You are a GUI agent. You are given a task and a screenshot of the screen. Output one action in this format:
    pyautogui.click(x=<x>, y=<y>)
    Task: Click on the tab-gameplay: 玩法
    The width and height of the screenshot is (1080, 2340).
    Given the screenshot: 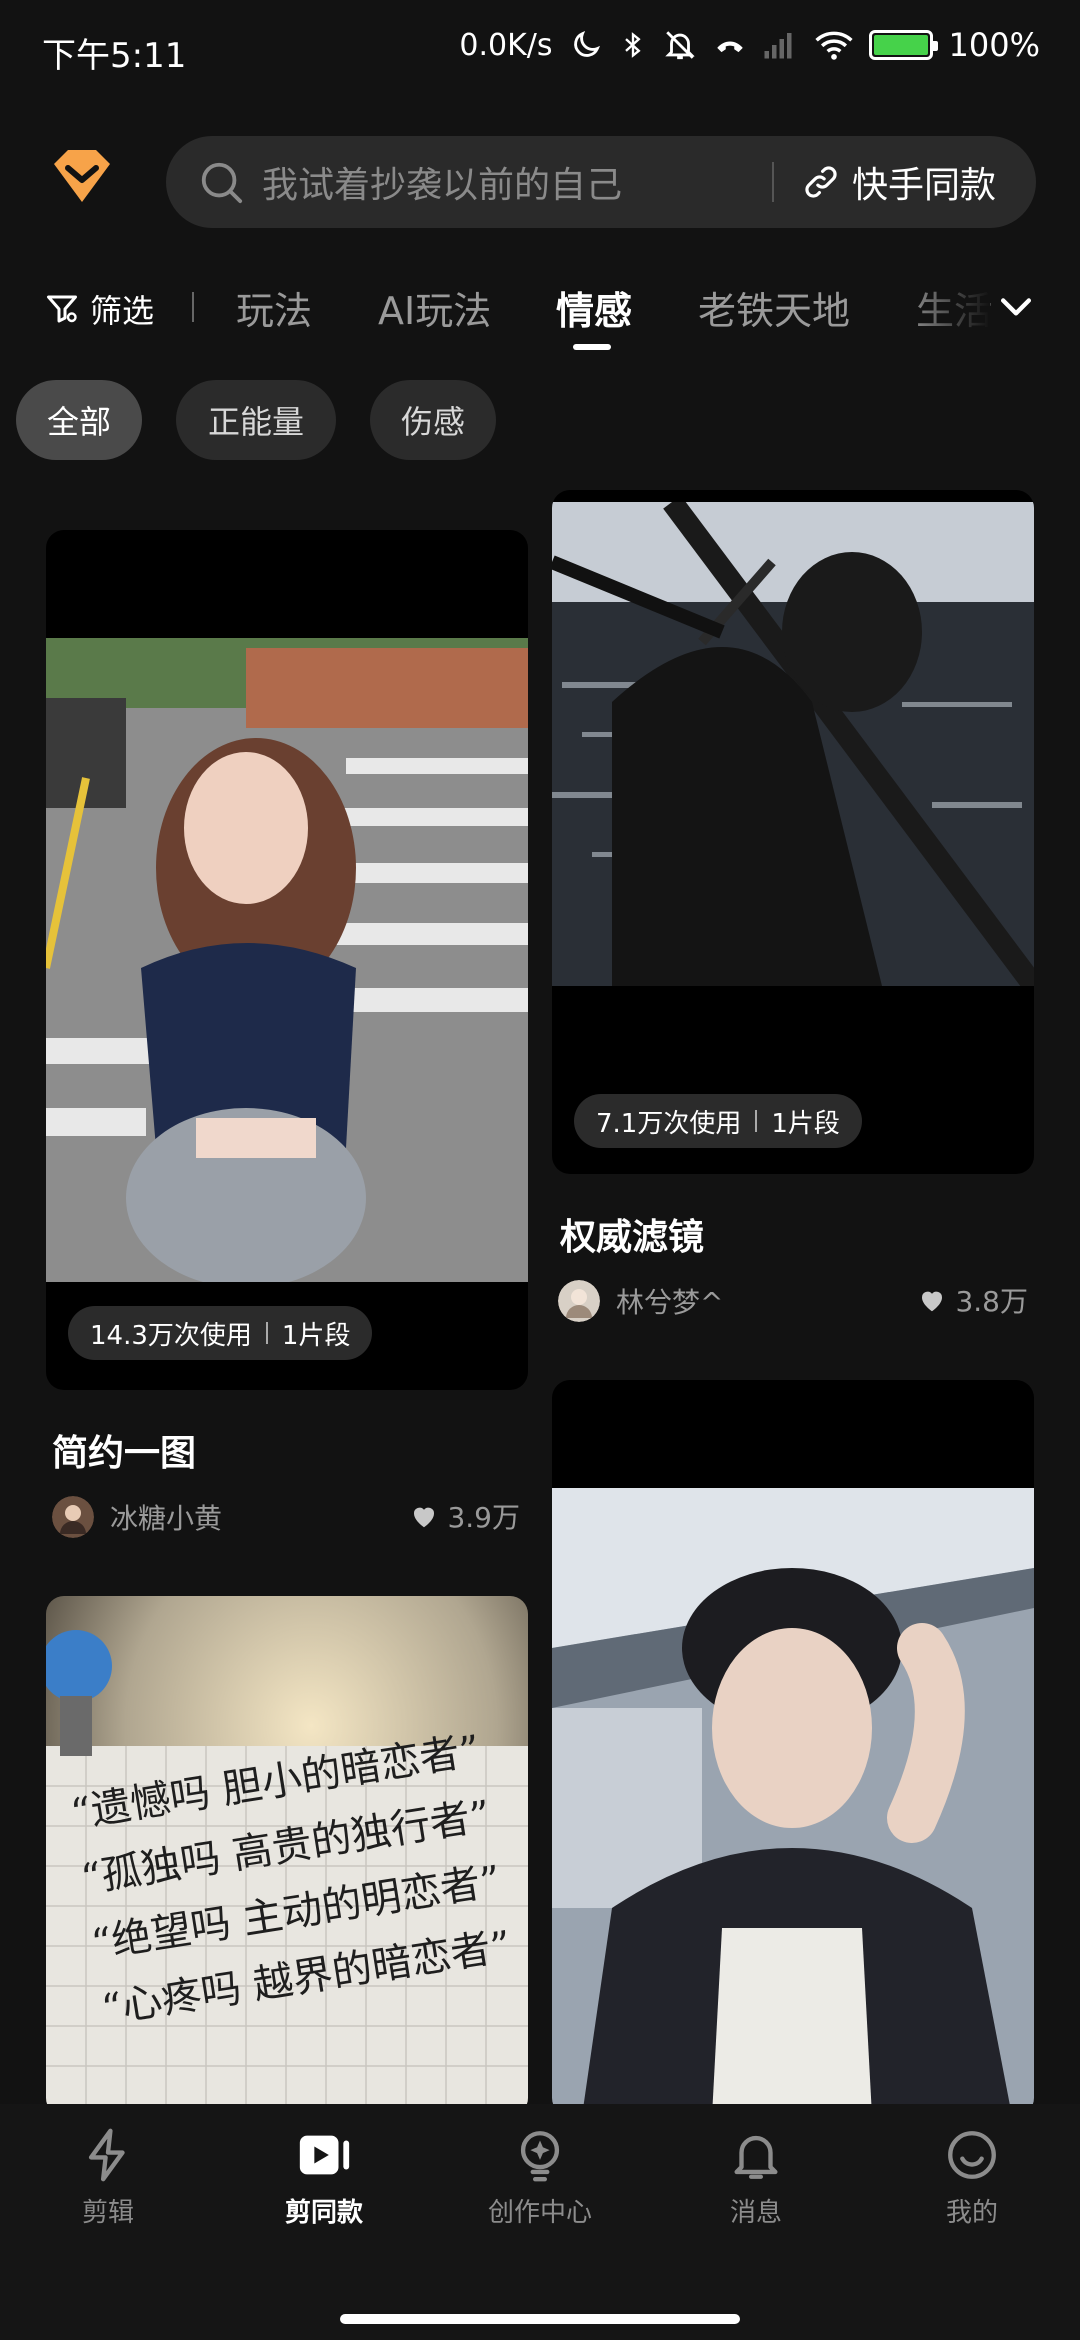 What is the action you would take?
    pyautogui.click(x=274, y=307)
    